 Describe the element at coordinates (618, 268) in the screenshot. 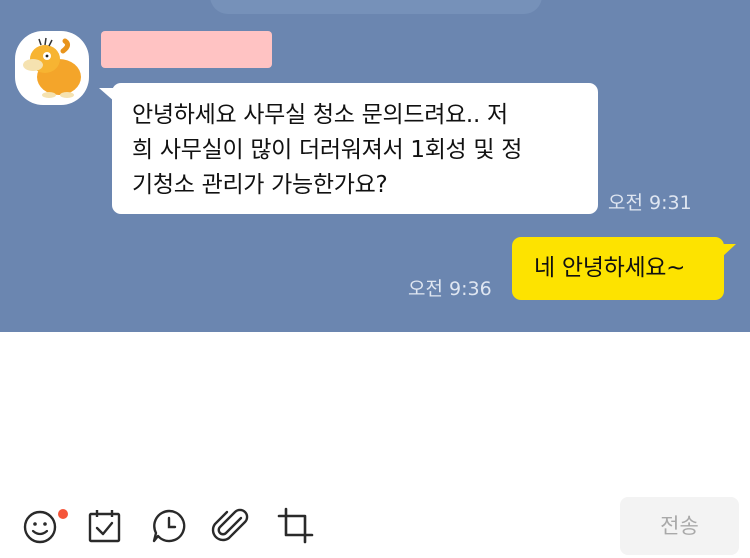

I see `outgoing-message-bubble: 네 안녕하세요~` at that location.